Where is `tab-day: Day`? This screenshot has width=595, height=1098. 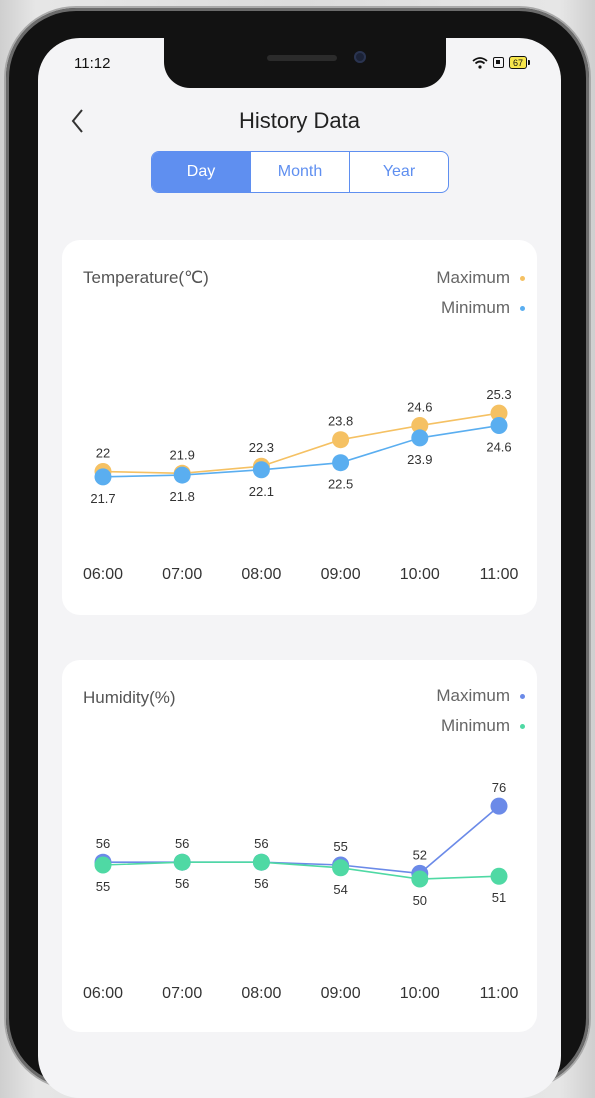
tab-day: Day is located at coordinates (201, 172).